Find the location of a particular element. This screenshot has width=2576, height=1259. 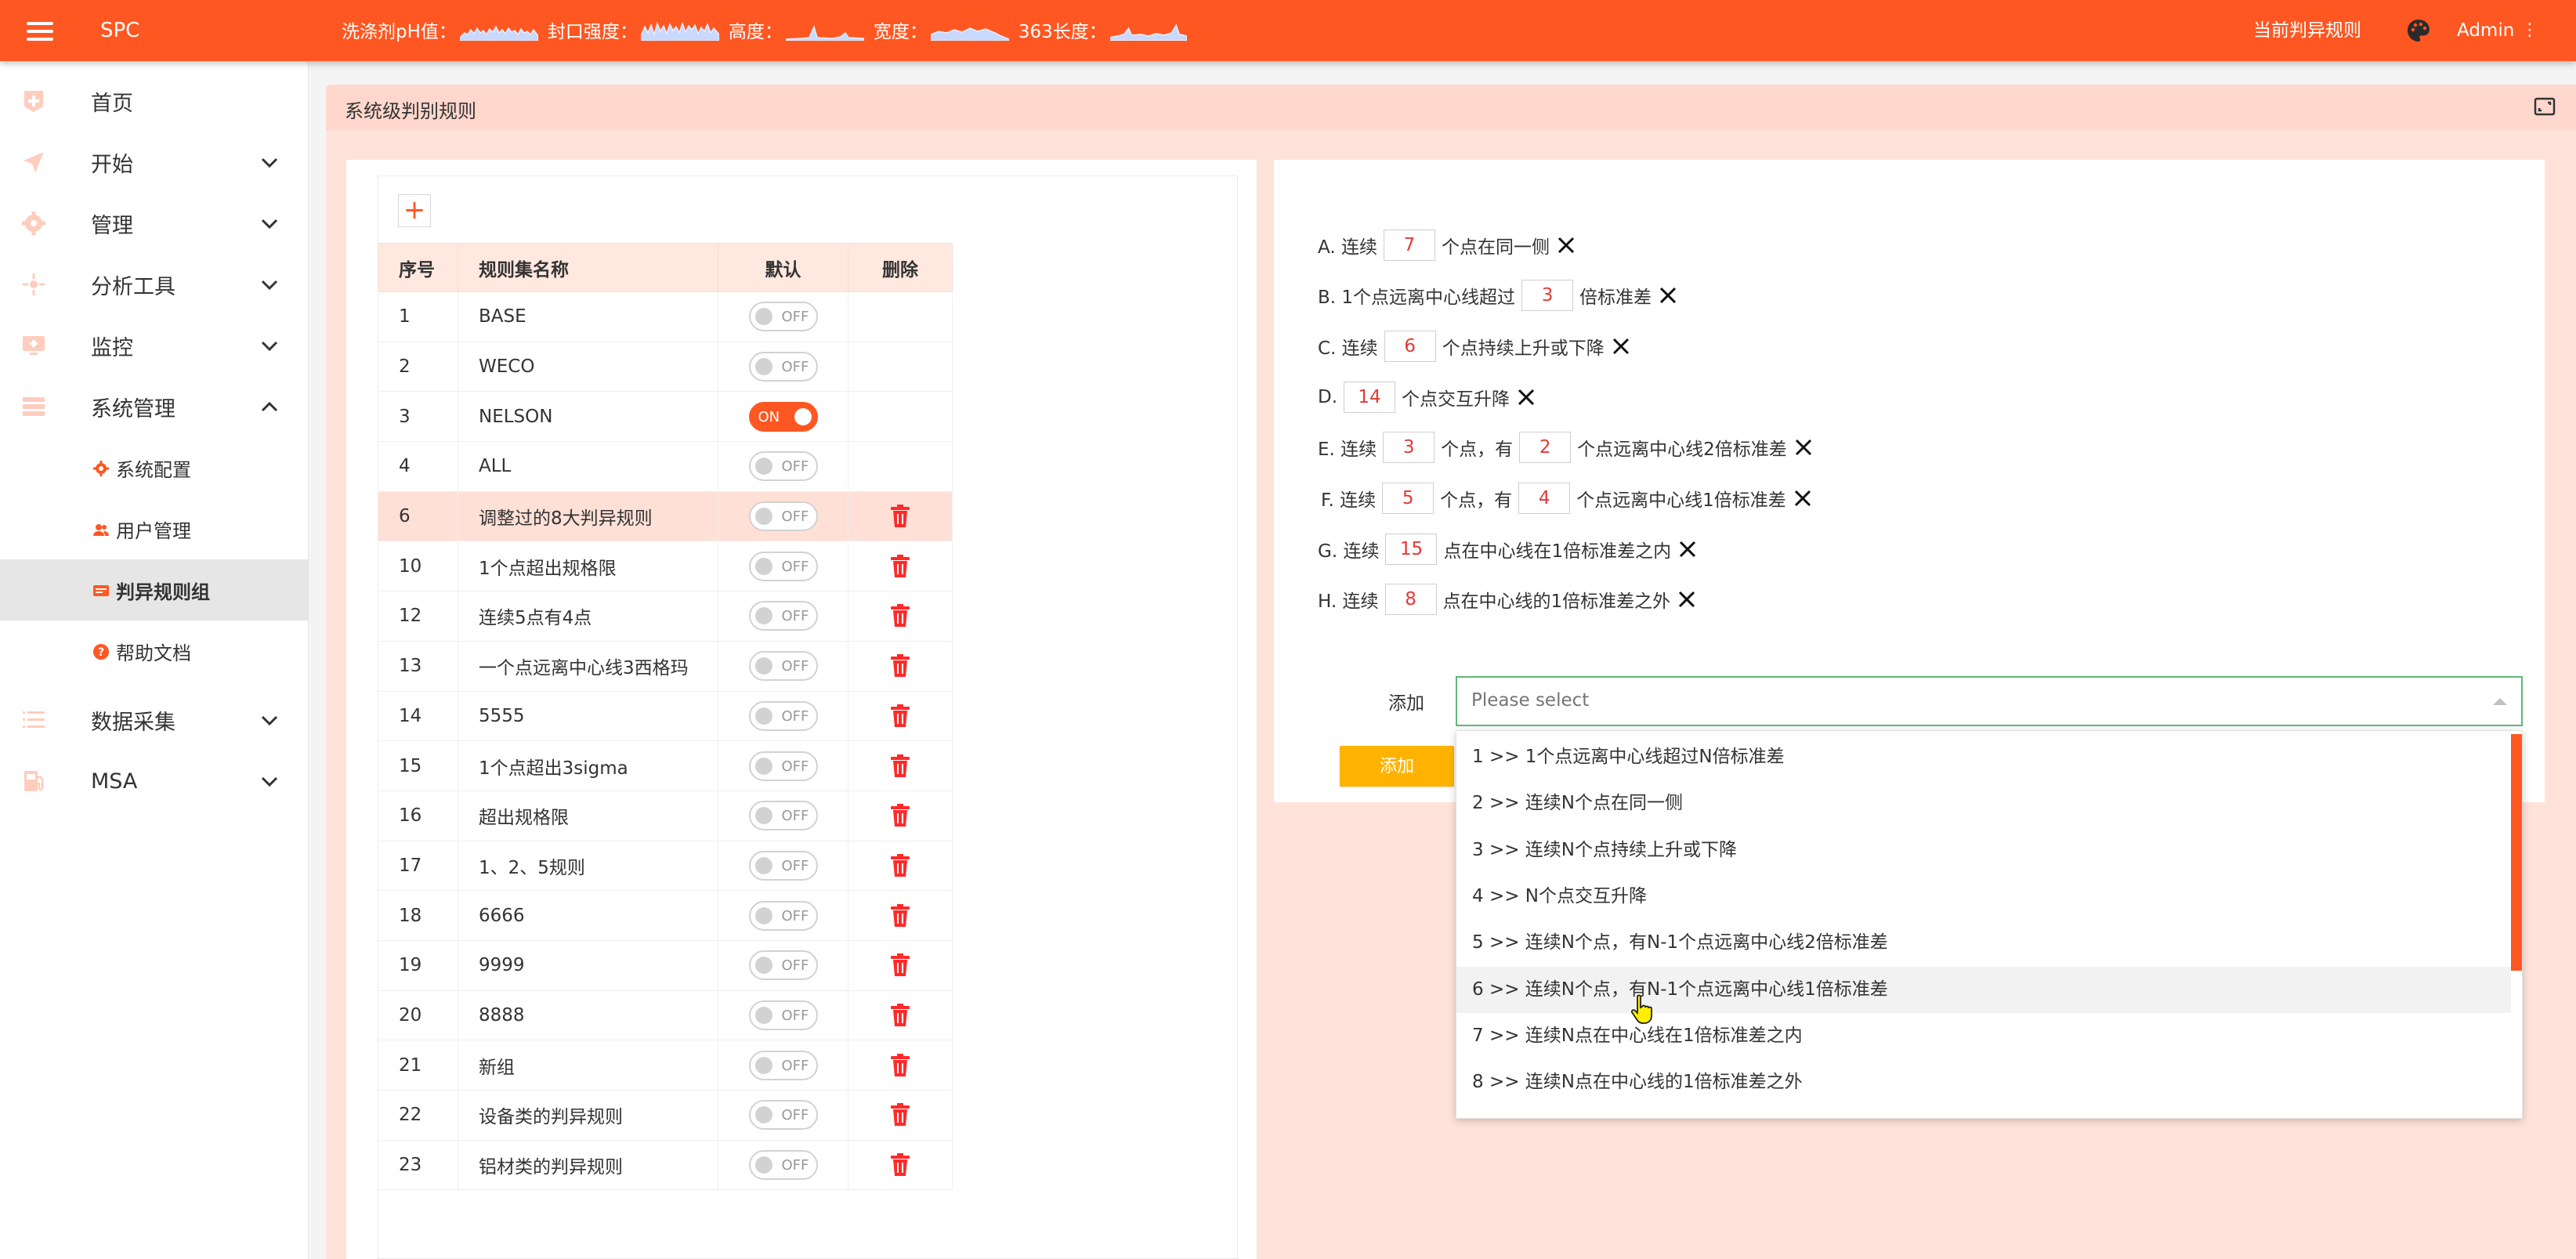

table-row: 3 NELSON ON is located at coordinates (665, 417).